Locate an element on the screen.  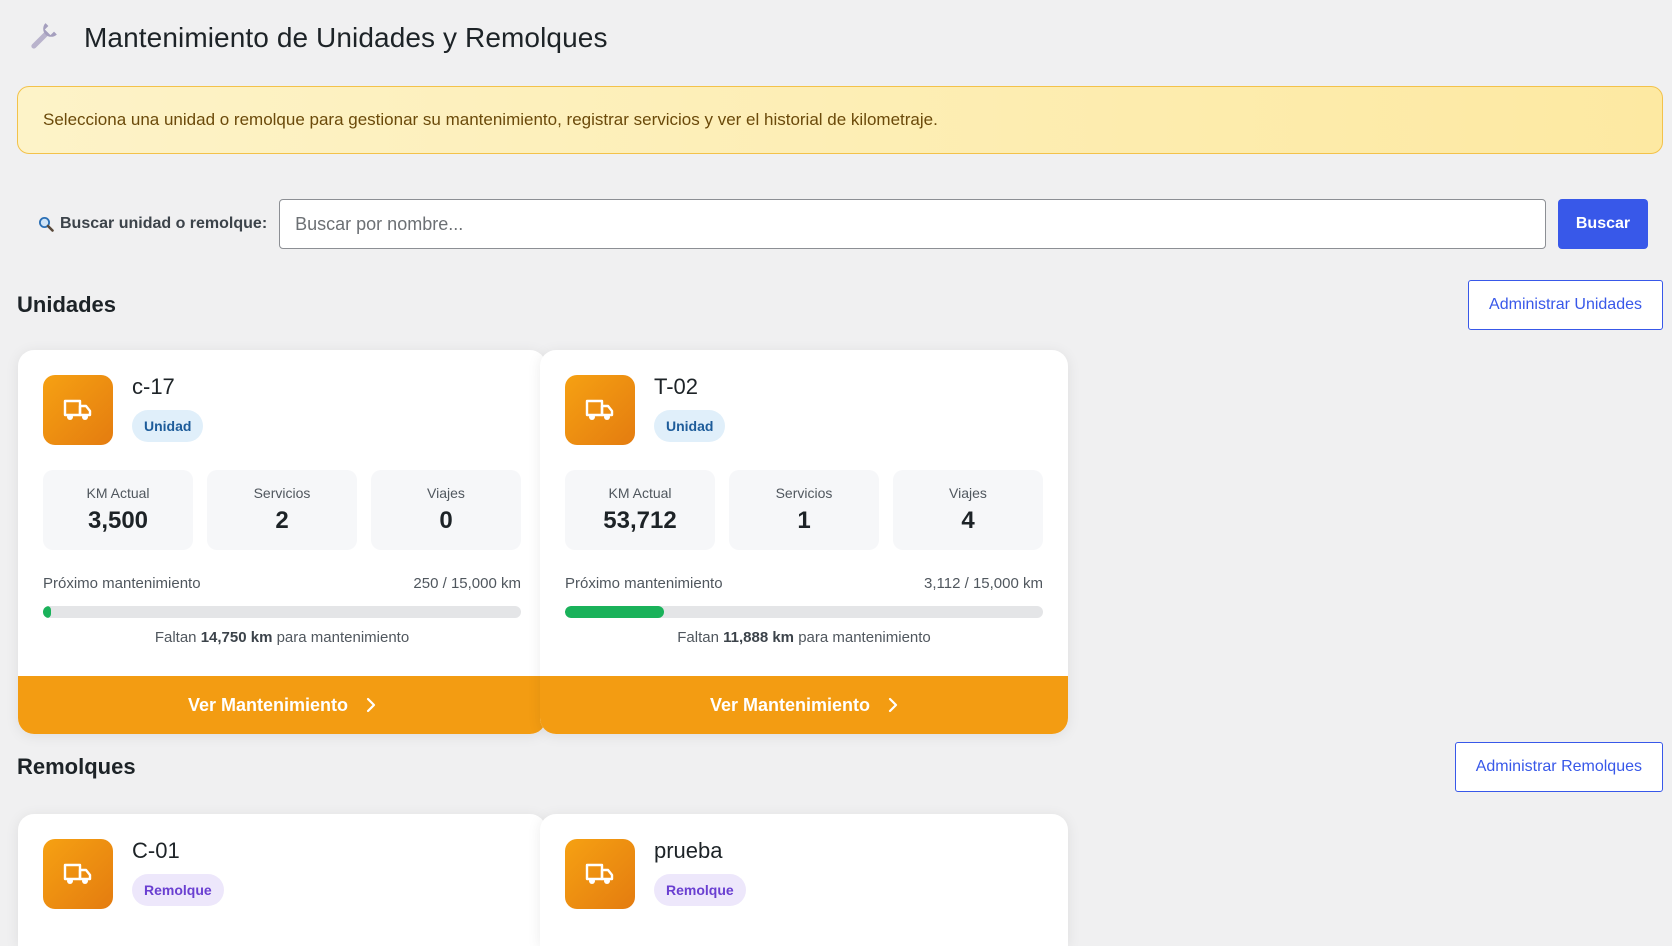
search-label-text: Buscar unidad o remolque: is located at coordinates (164, 223).